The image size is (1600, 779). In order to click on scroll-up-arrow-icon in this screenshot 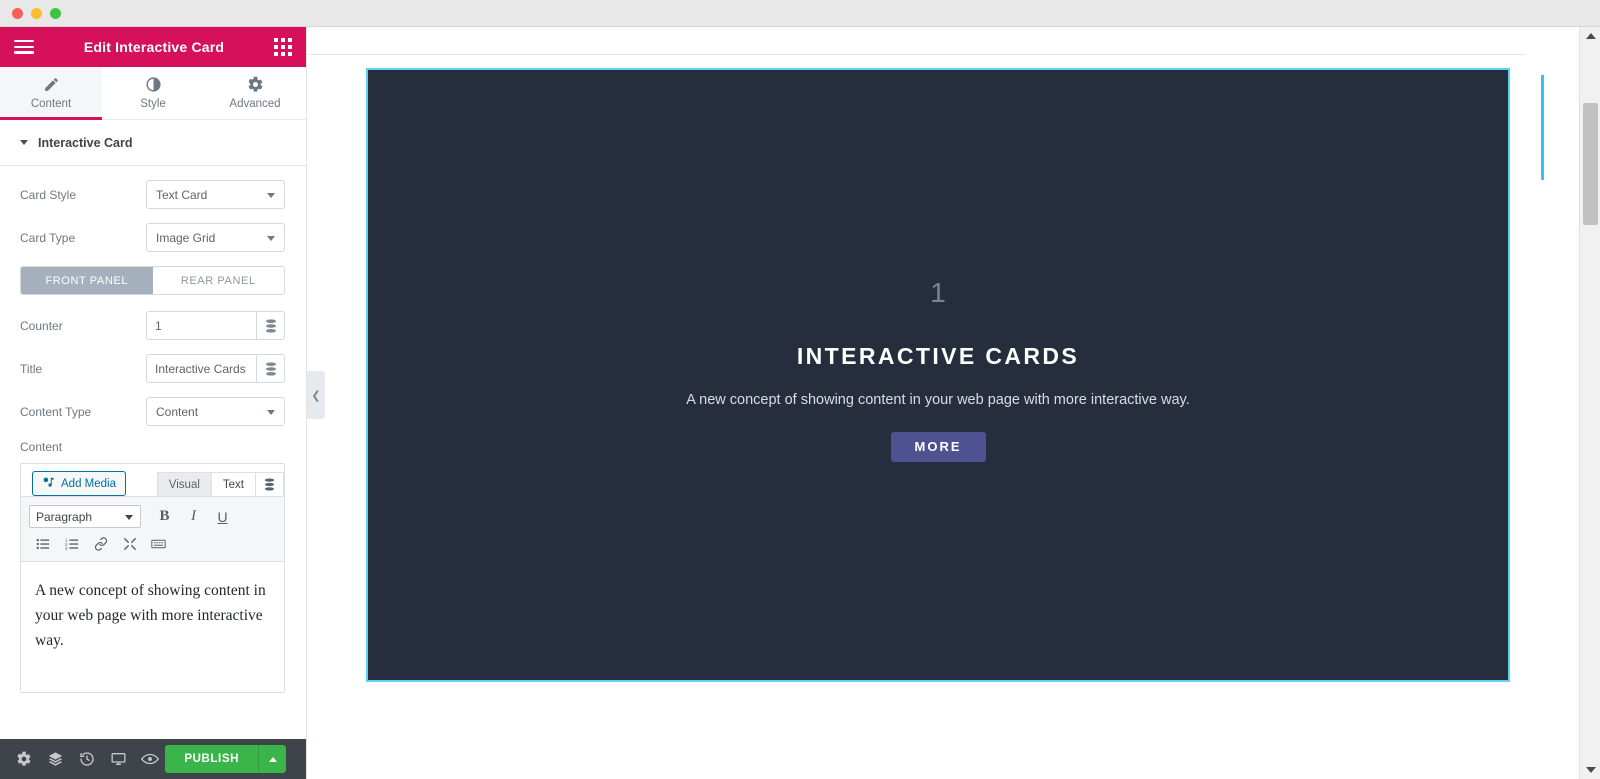, I will do `click(1590, 36)`.